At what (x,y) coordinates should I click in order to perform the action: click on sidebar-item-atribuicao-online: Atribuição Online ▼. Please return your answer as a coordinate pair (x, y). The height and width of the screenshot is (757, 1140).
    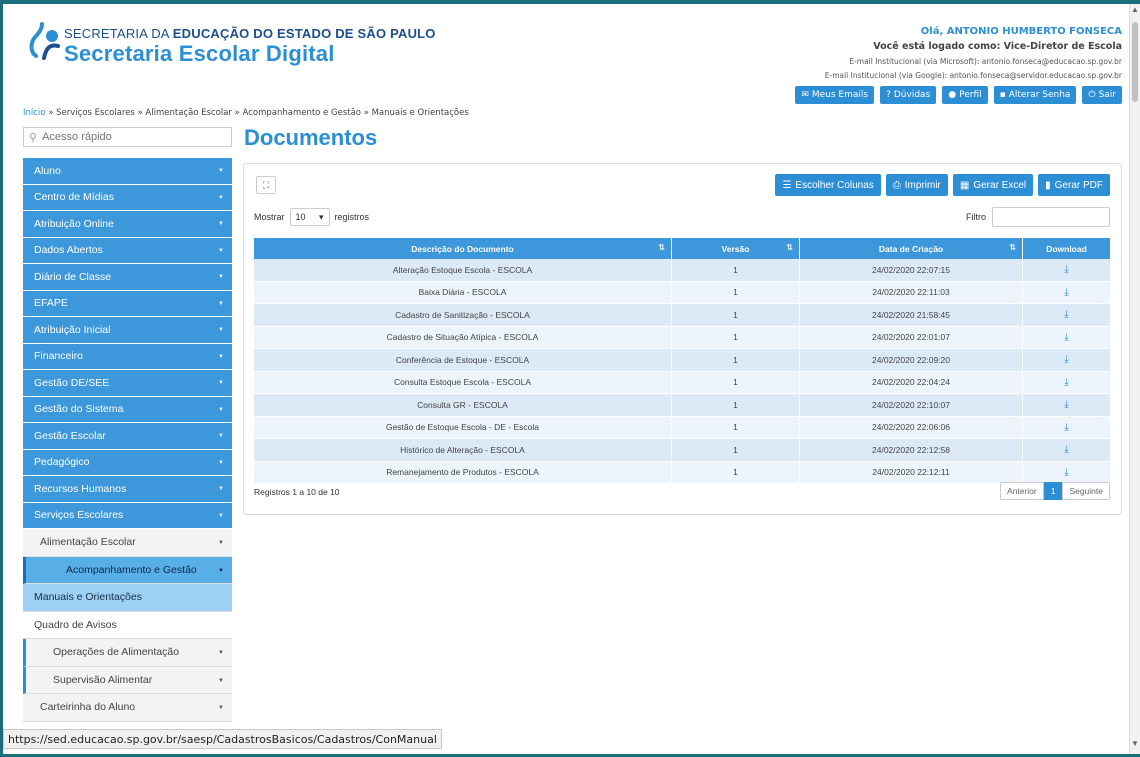
    Looking at the image, I should click on (127, 224).